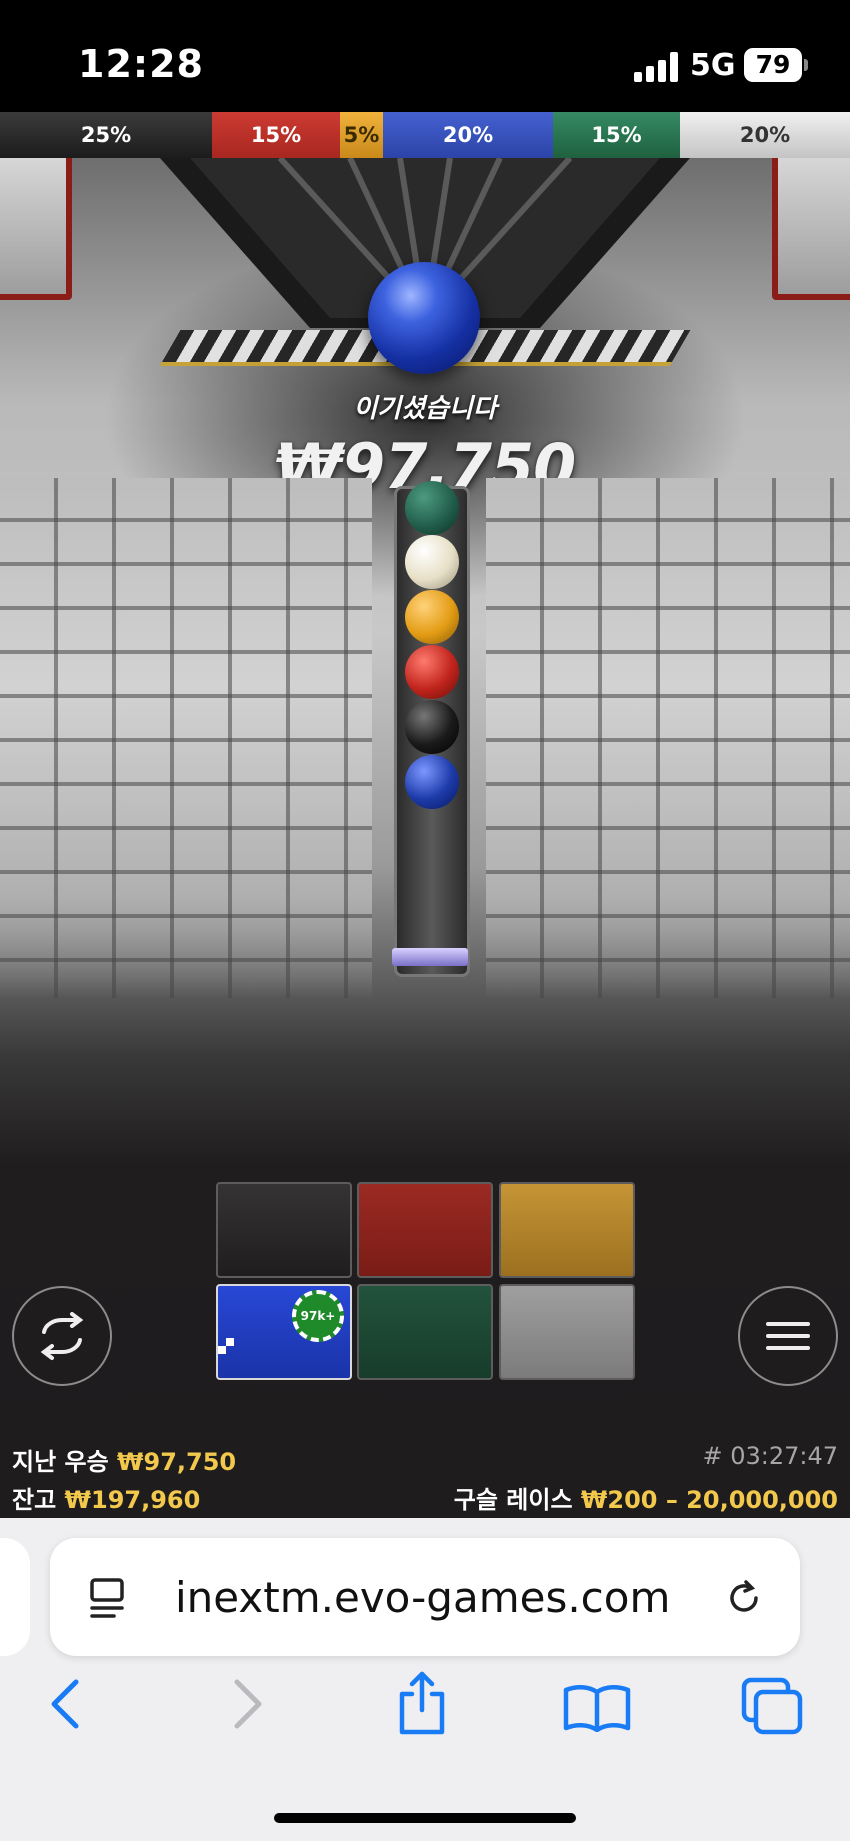  I want to click on repeat-button, so click(62, 1336).